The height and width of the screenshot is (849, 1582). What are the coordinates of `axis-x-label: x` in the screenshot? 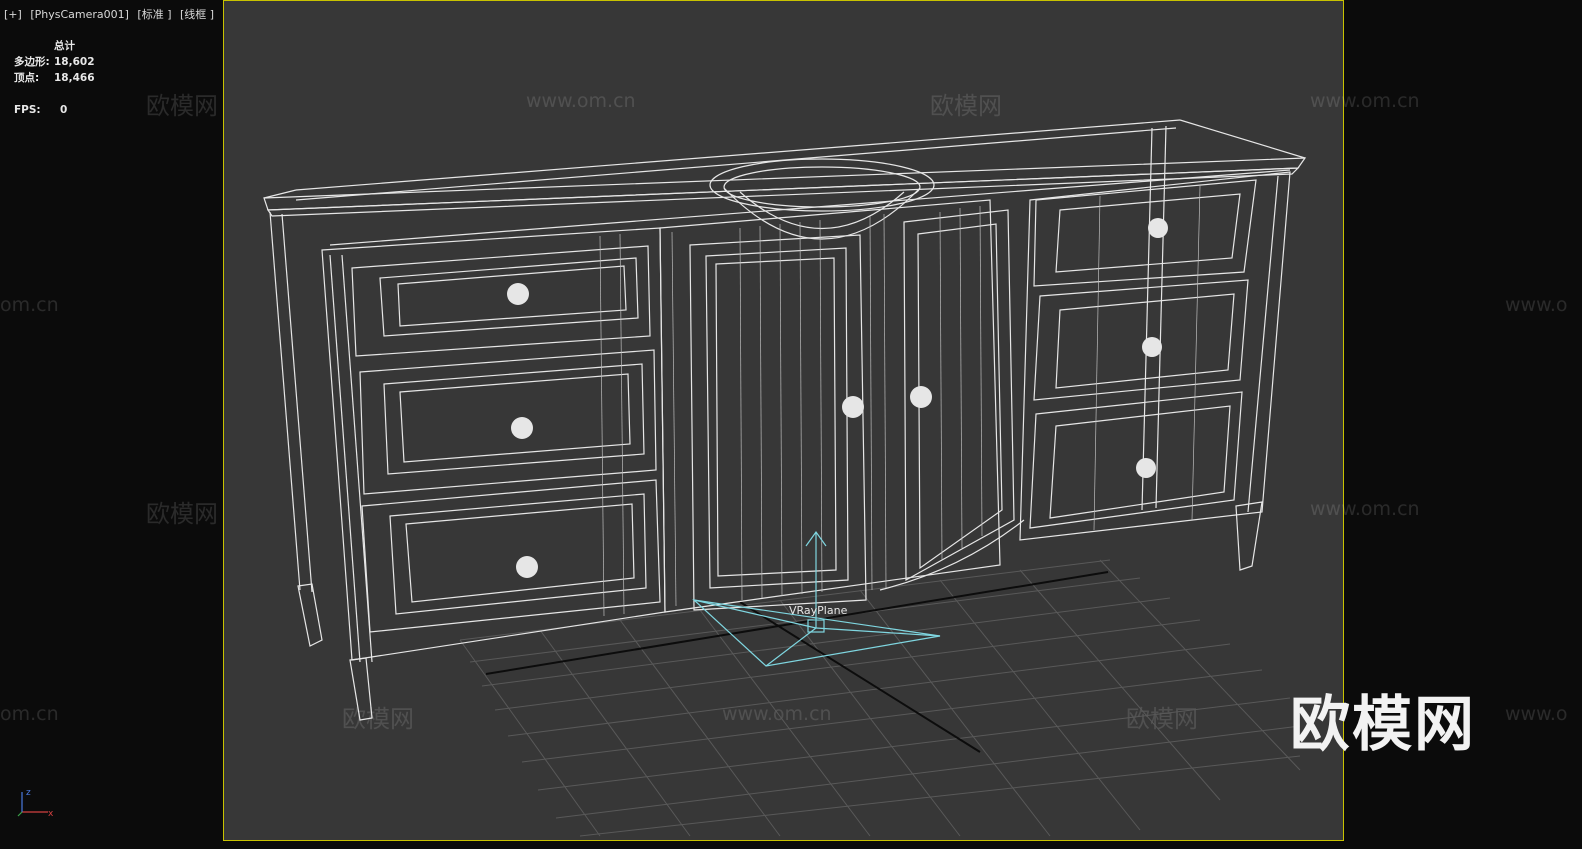 It's located at (51, 814).